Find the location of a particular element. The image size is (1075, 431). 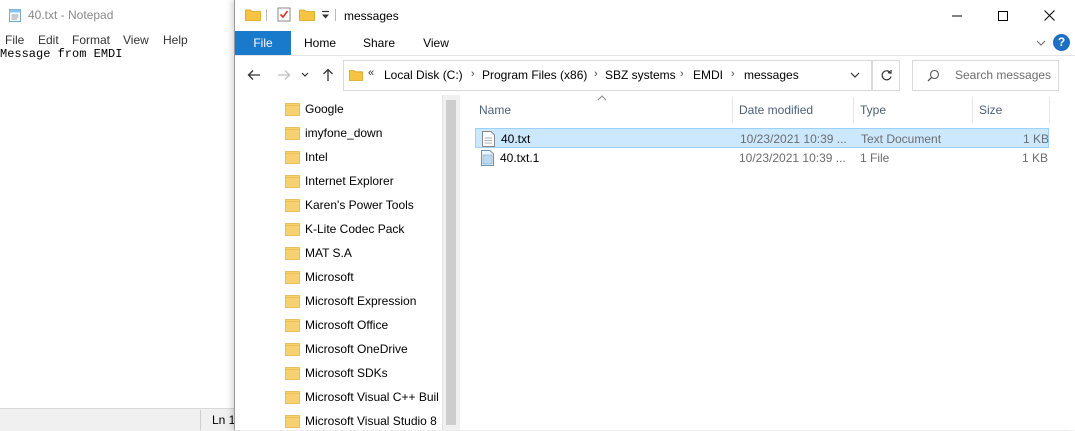

nav-folder-item: Karen's Power Tools is located at coordinates (368, 205).